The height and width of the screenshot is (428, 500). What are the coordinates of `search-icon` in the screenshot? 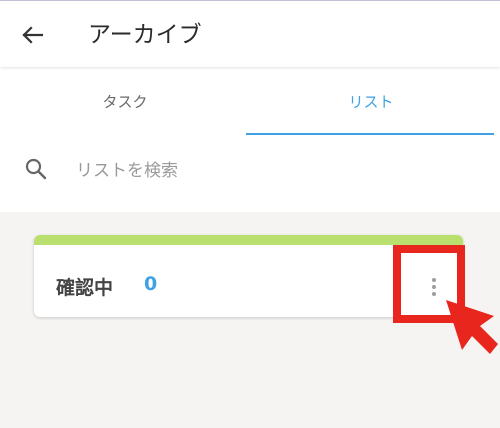 It's located at (36, 169).